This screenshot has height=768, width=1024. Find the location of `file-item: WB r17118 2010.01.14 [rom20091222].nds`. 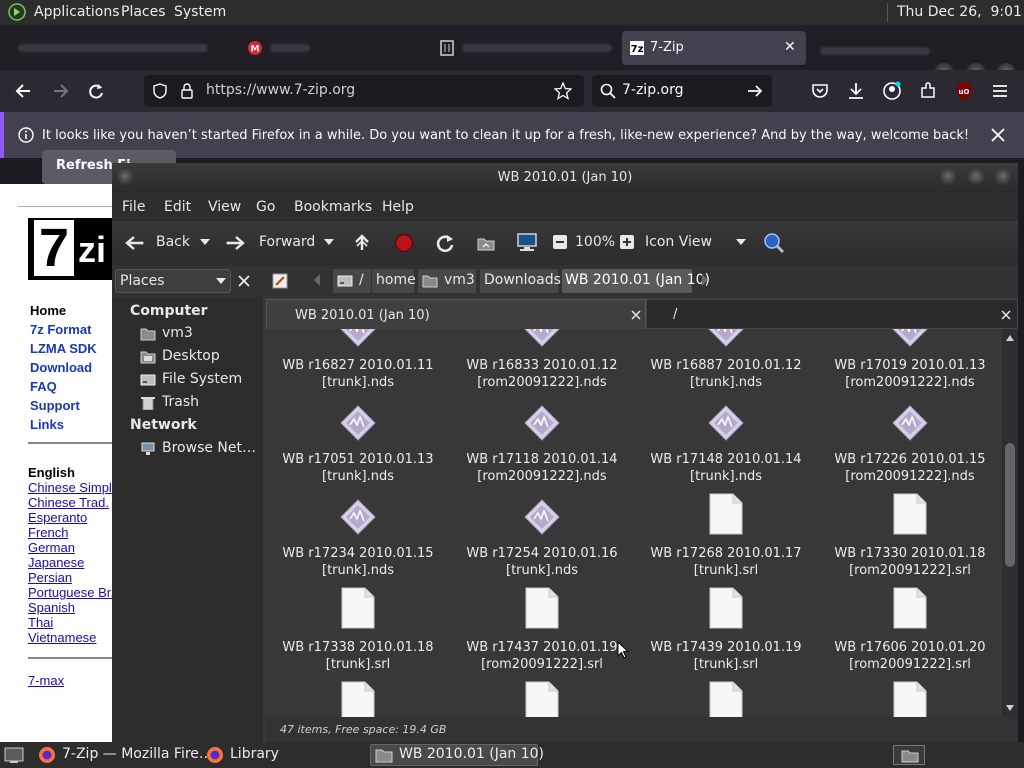

file-item: WB r17118 2010.01.14 [rom20091222].nds is located at coordinates (542, 452).